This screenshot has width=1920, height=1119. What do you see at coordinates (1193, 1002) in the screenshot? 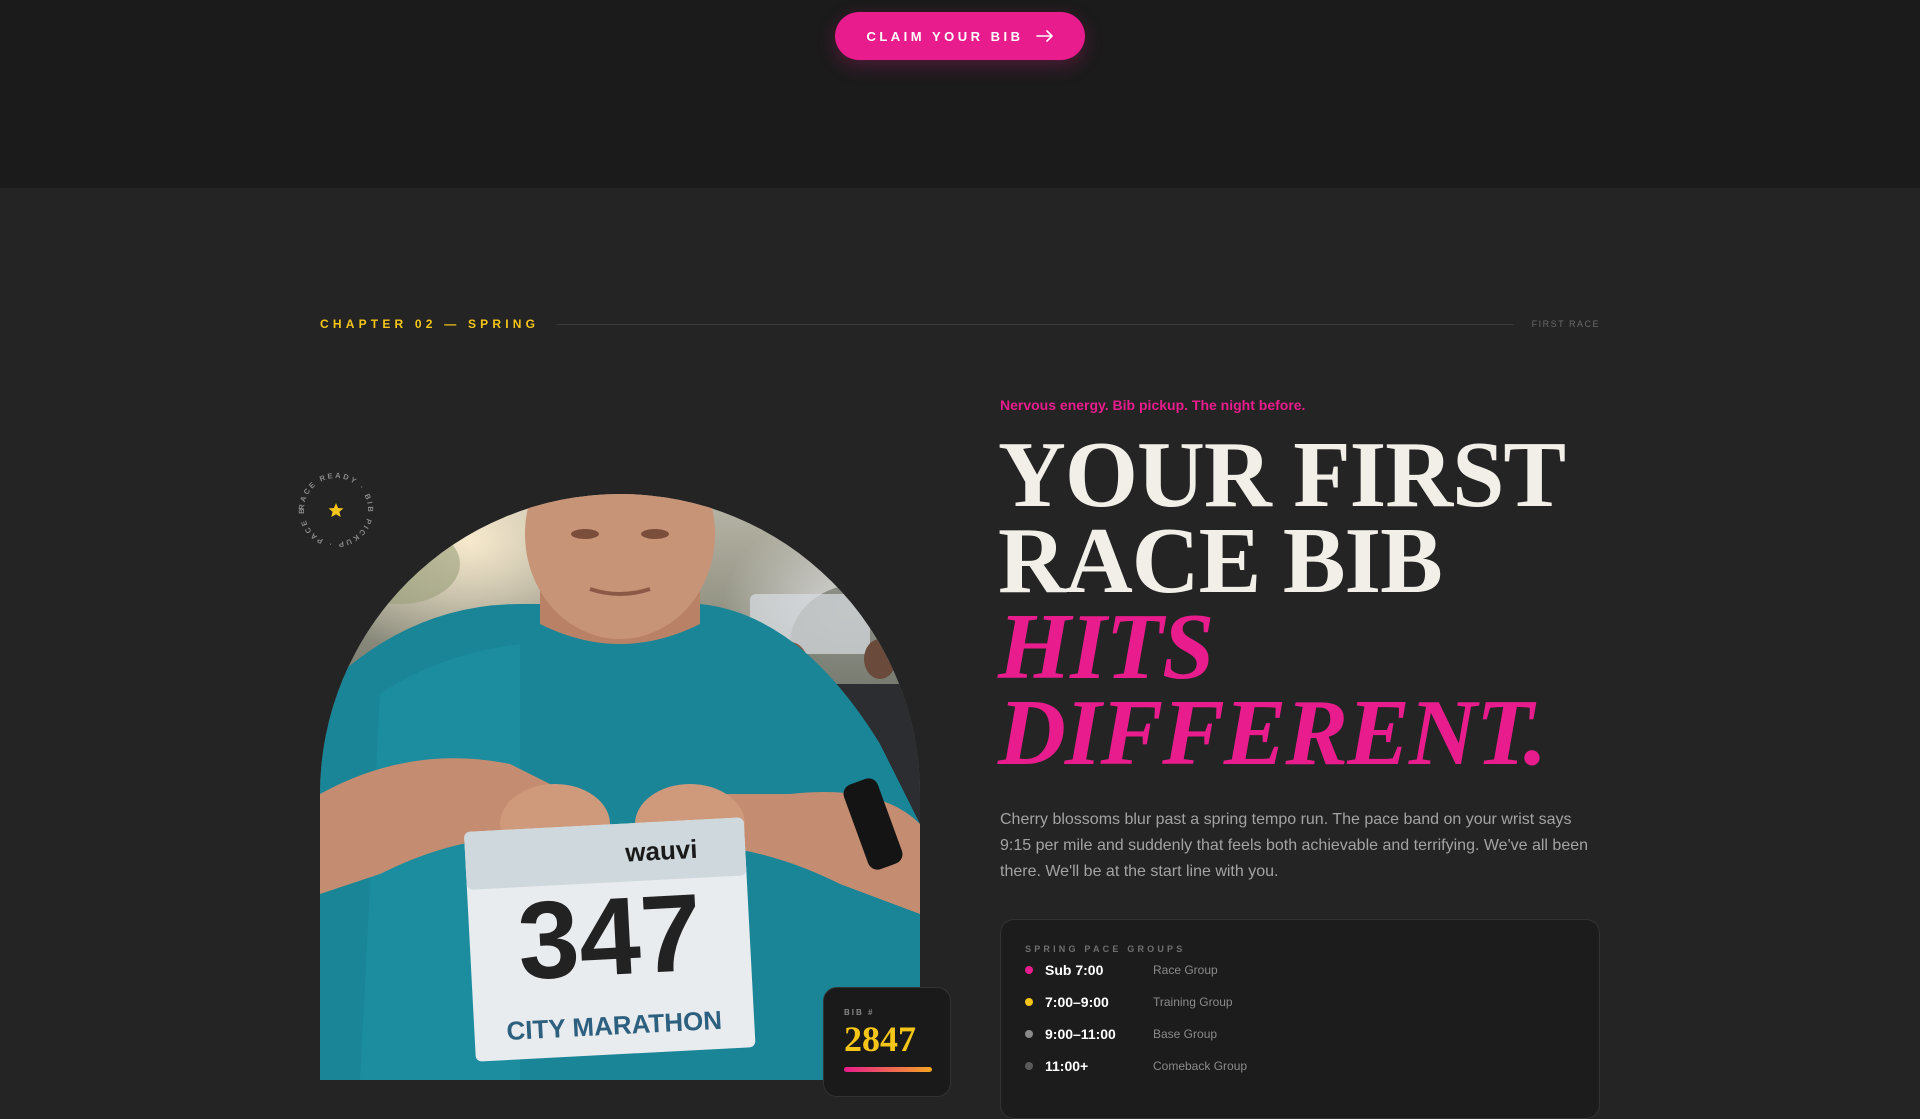
I see `pace-group: Training Group` at bounding box center [1193, 1002].